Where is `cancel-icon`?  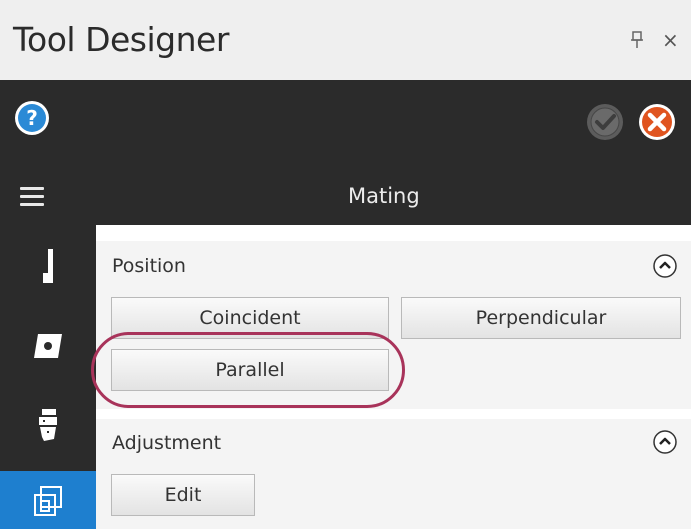
cancel-icon is located at coordinates (657, 122).